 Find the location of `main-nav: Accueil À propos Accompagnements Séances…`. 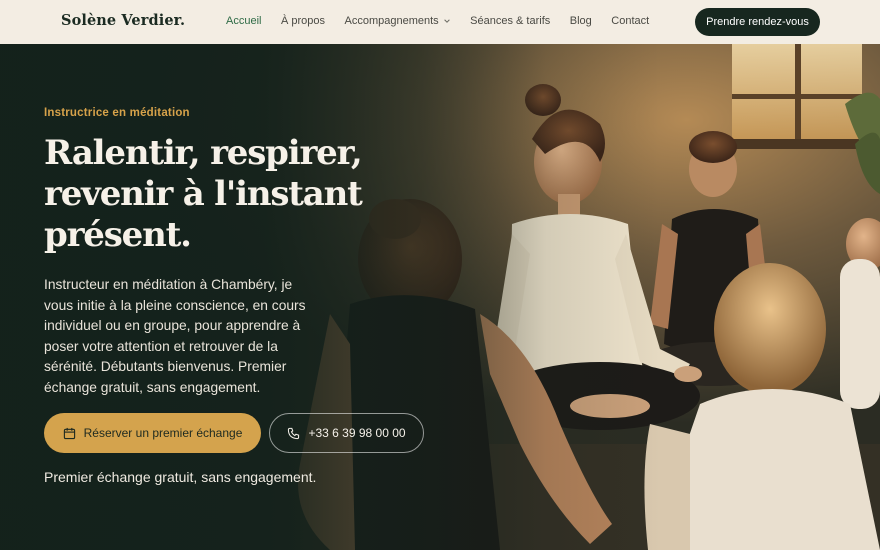

main-nav: Accueil À propos Accompagnements Séances… is located at coordinates (447, 21).